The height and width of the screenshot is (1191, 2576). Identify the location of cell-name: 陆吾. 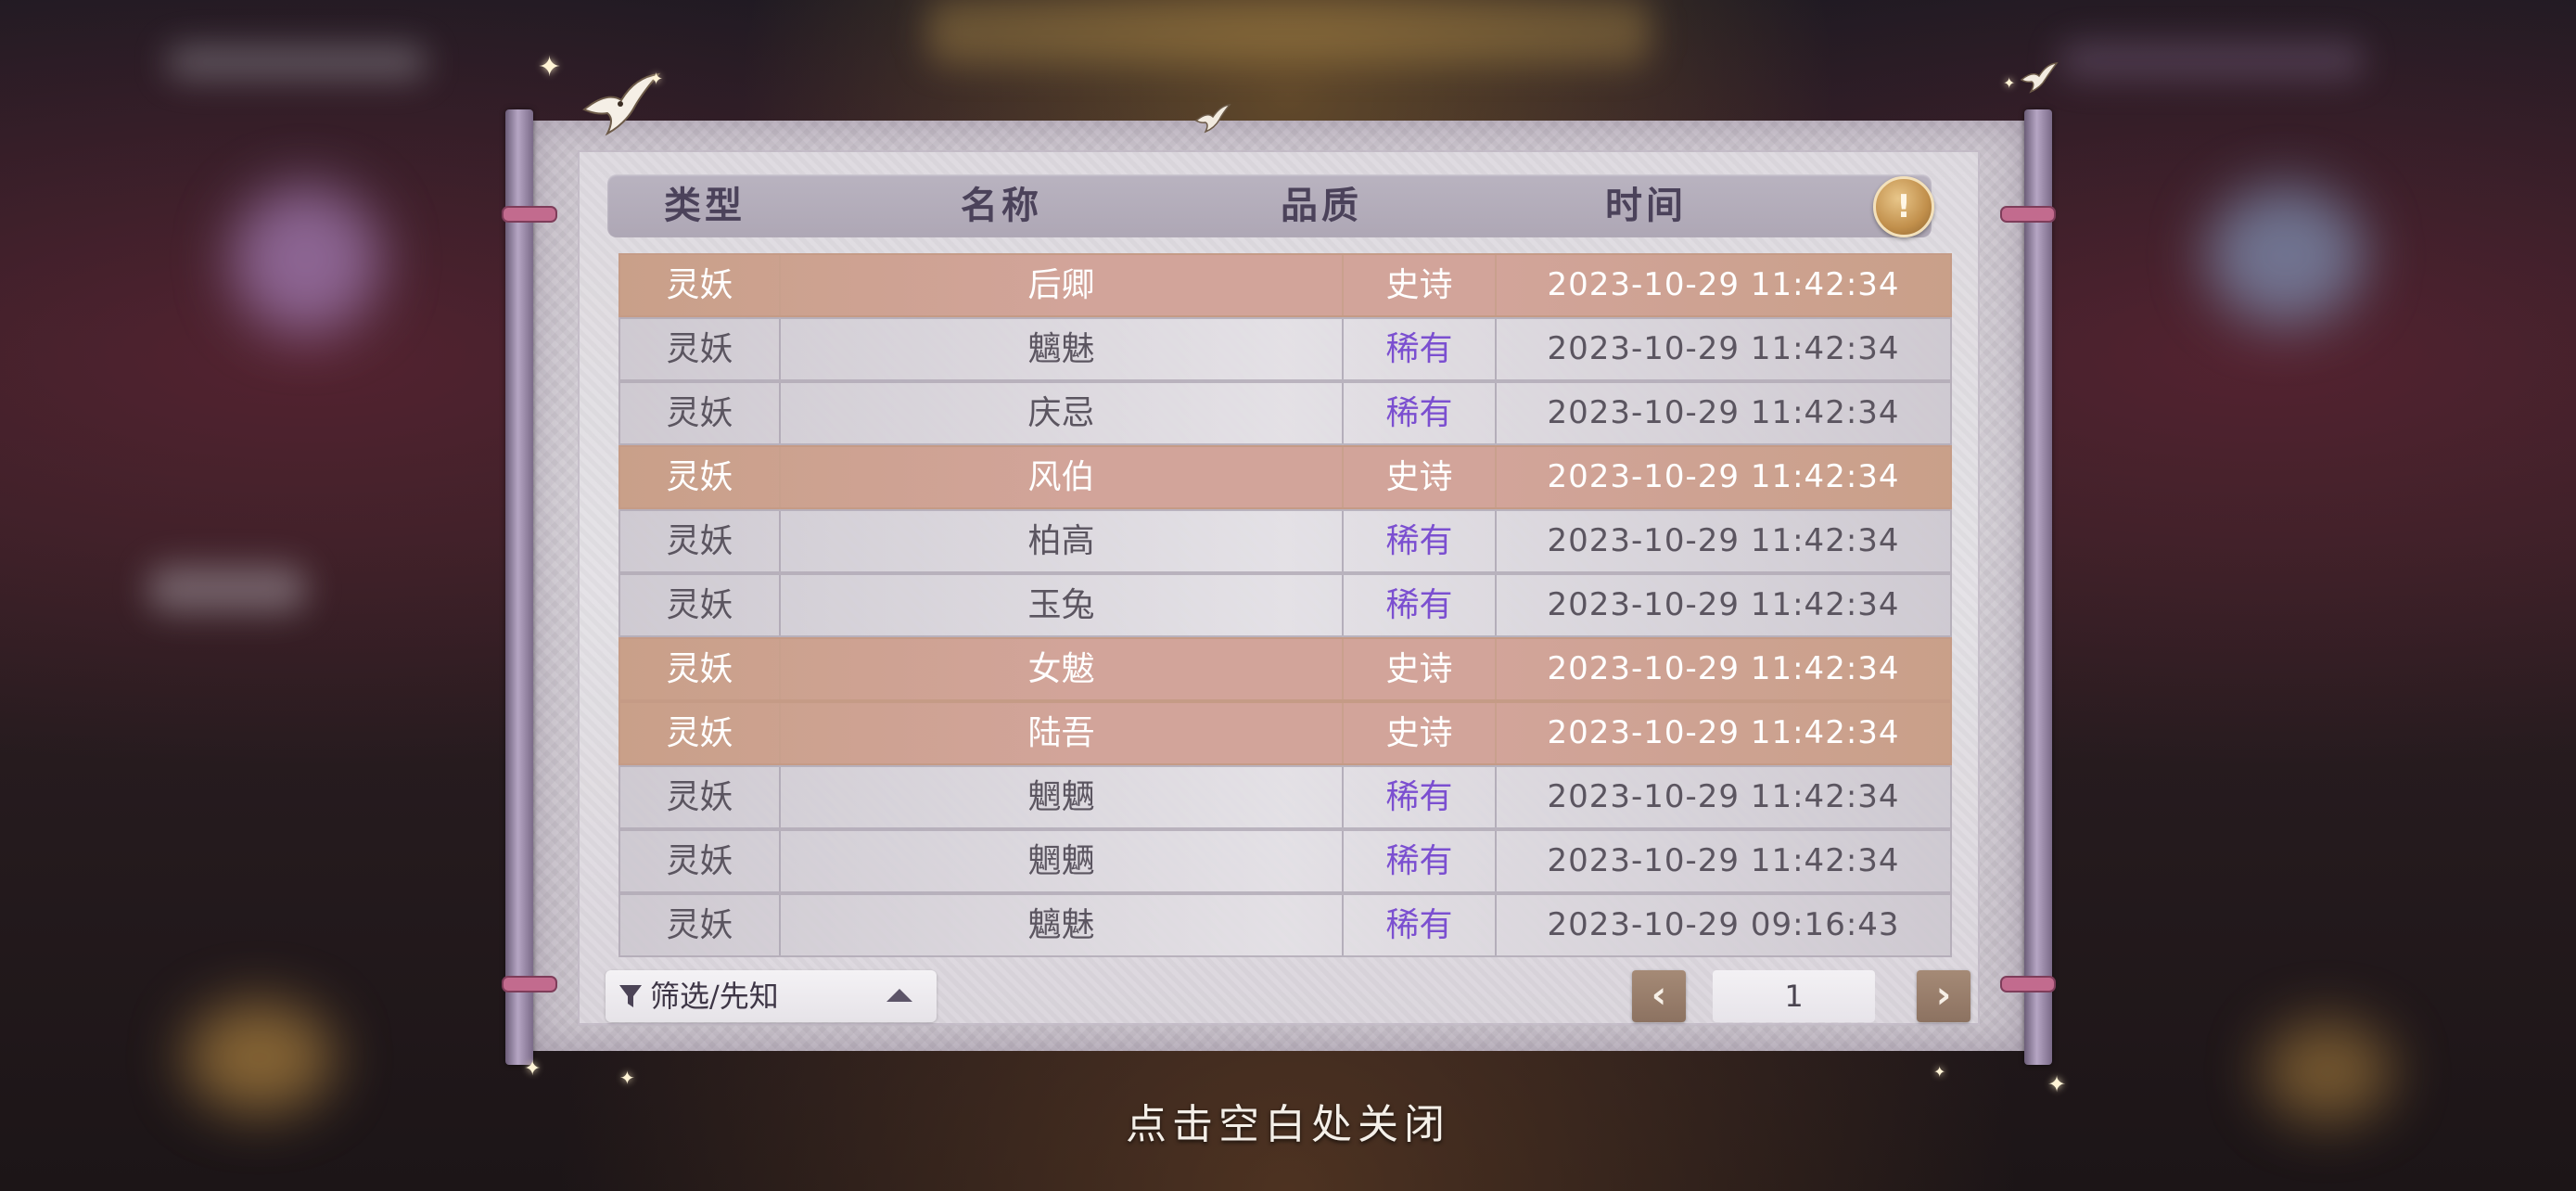
(1062, 733).